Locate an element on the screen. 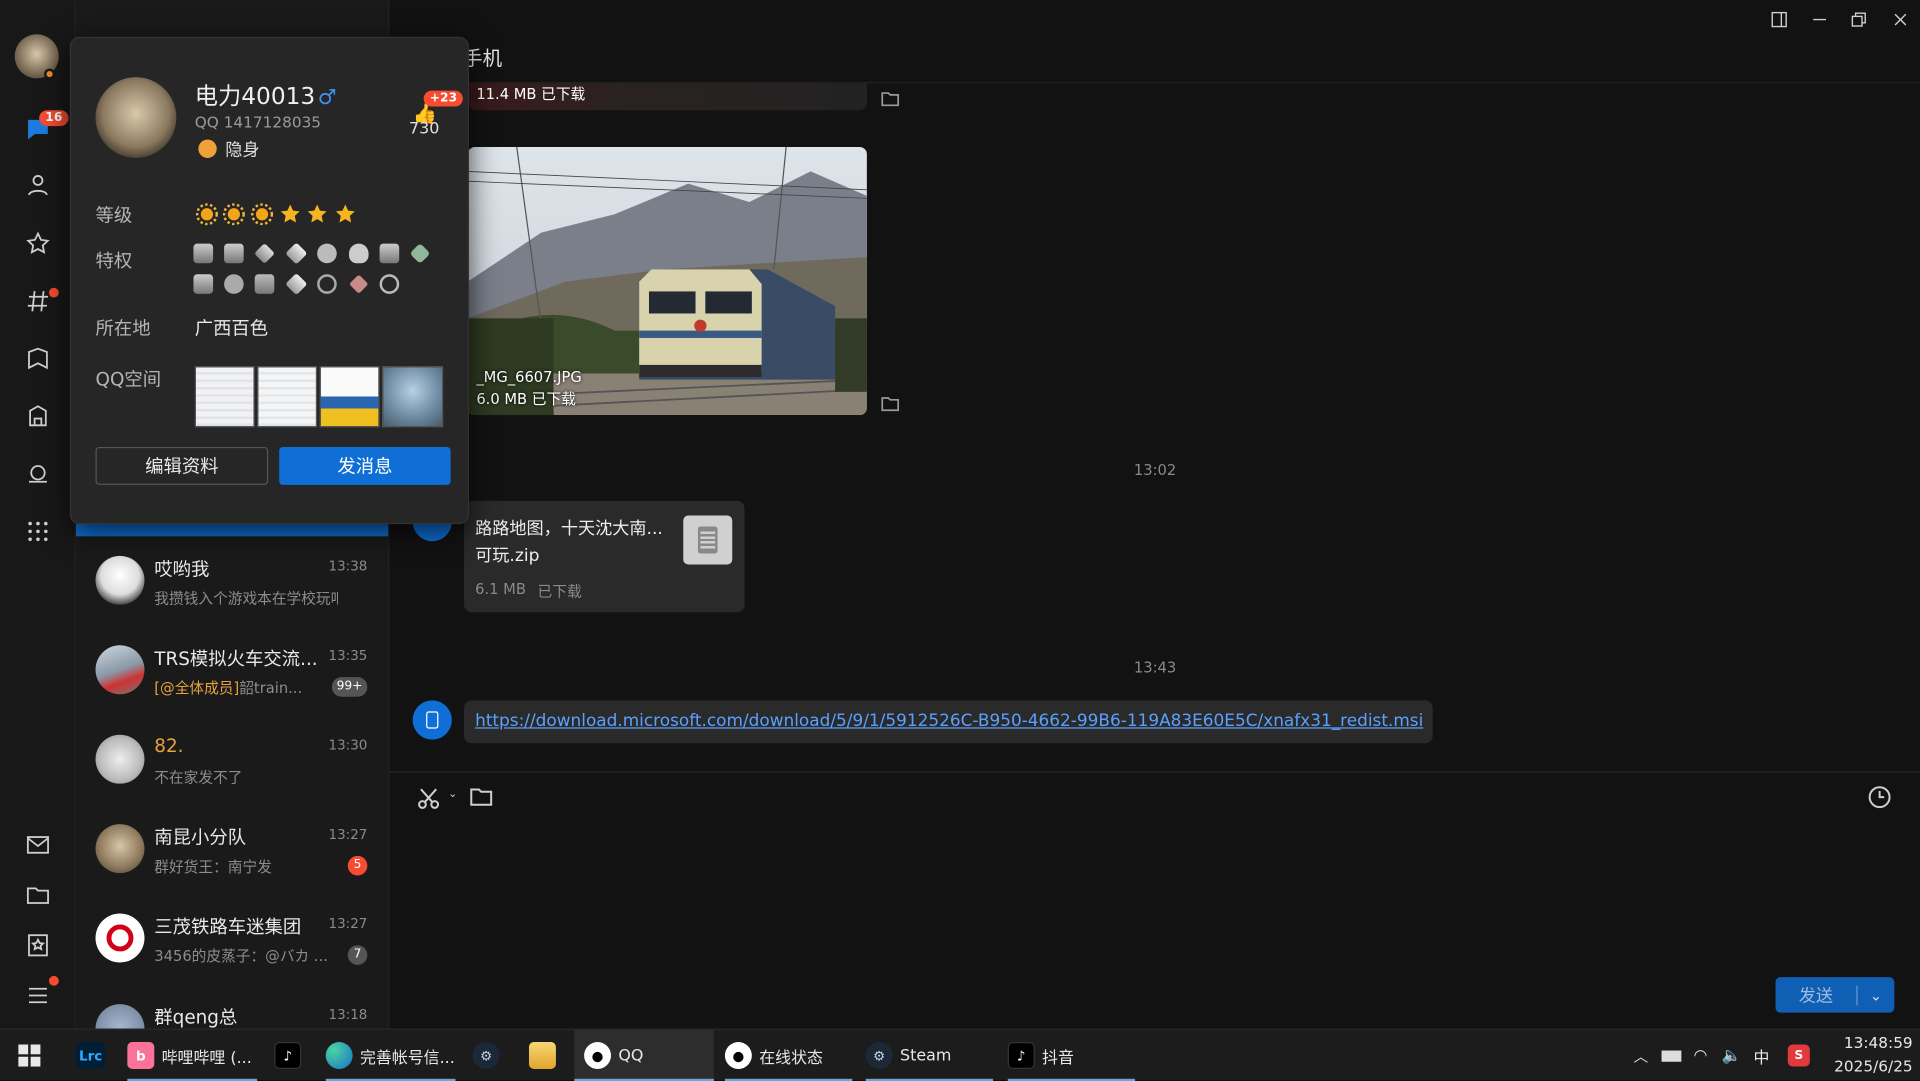 Image resolution: width=1920 pixels, height=1081 pixels. ime-indicator: 中 is located at coordinates (1761, 1055).